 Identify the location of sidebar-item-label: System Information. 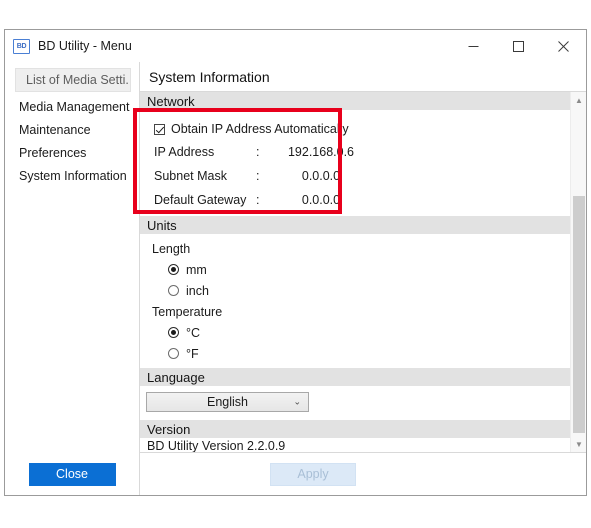
(73, 175).